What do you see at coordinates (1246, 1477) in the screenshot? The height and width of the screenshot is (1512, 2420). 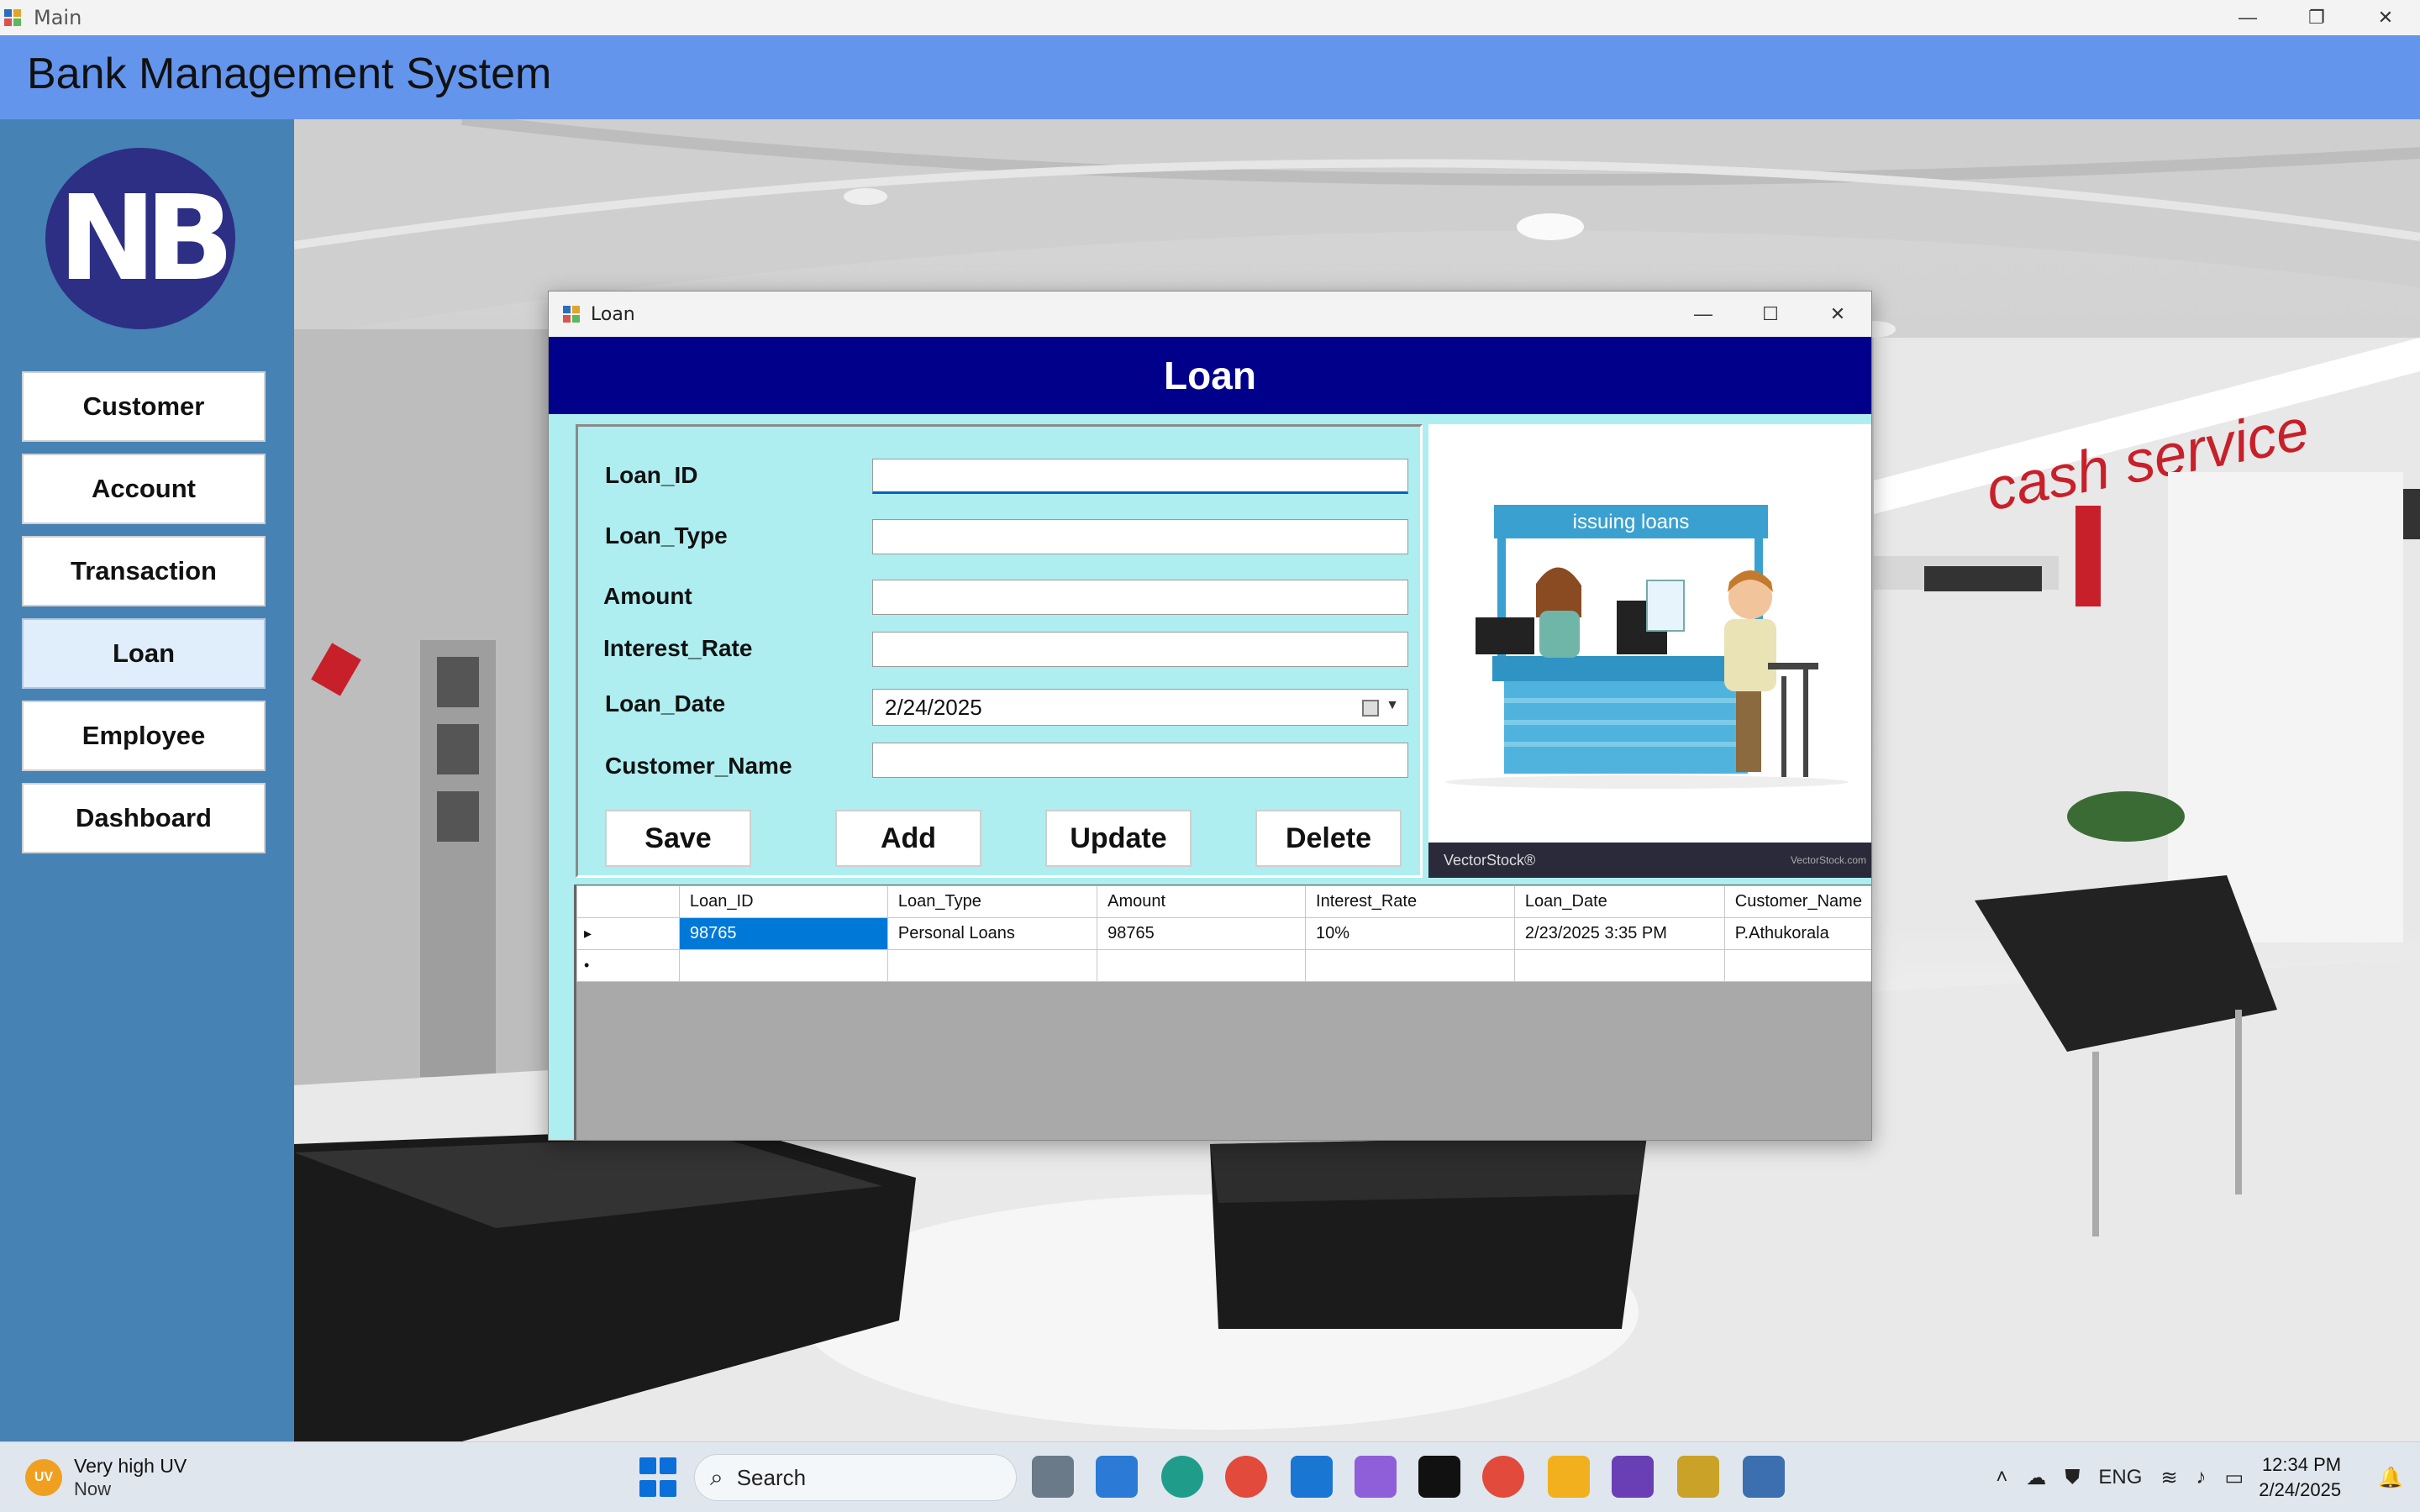 I see `chrome-icon` at bounding box center [1246, 1477].